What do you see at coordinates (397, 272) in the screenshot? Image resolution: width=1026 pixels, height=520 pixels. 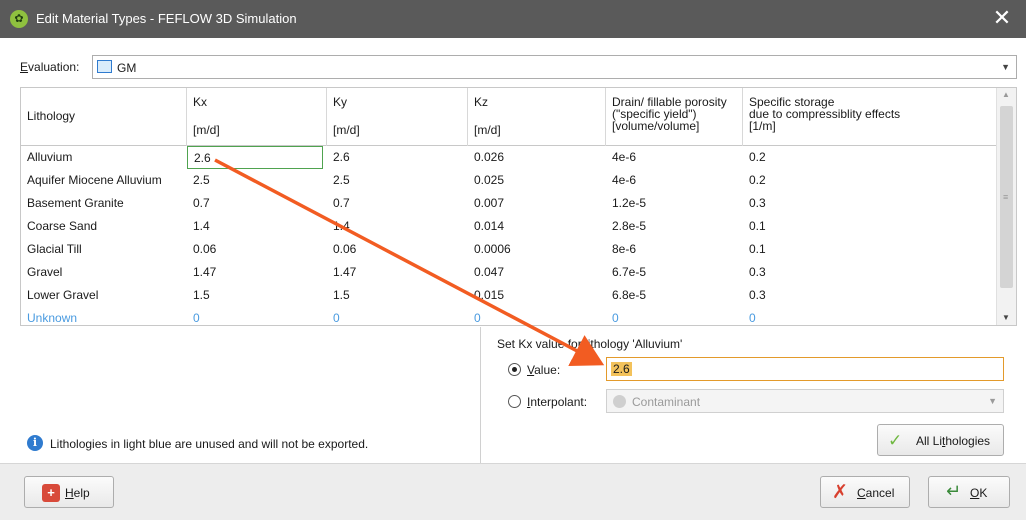 I see `cell-ky: 1.47` at bounding box center [397, 272].